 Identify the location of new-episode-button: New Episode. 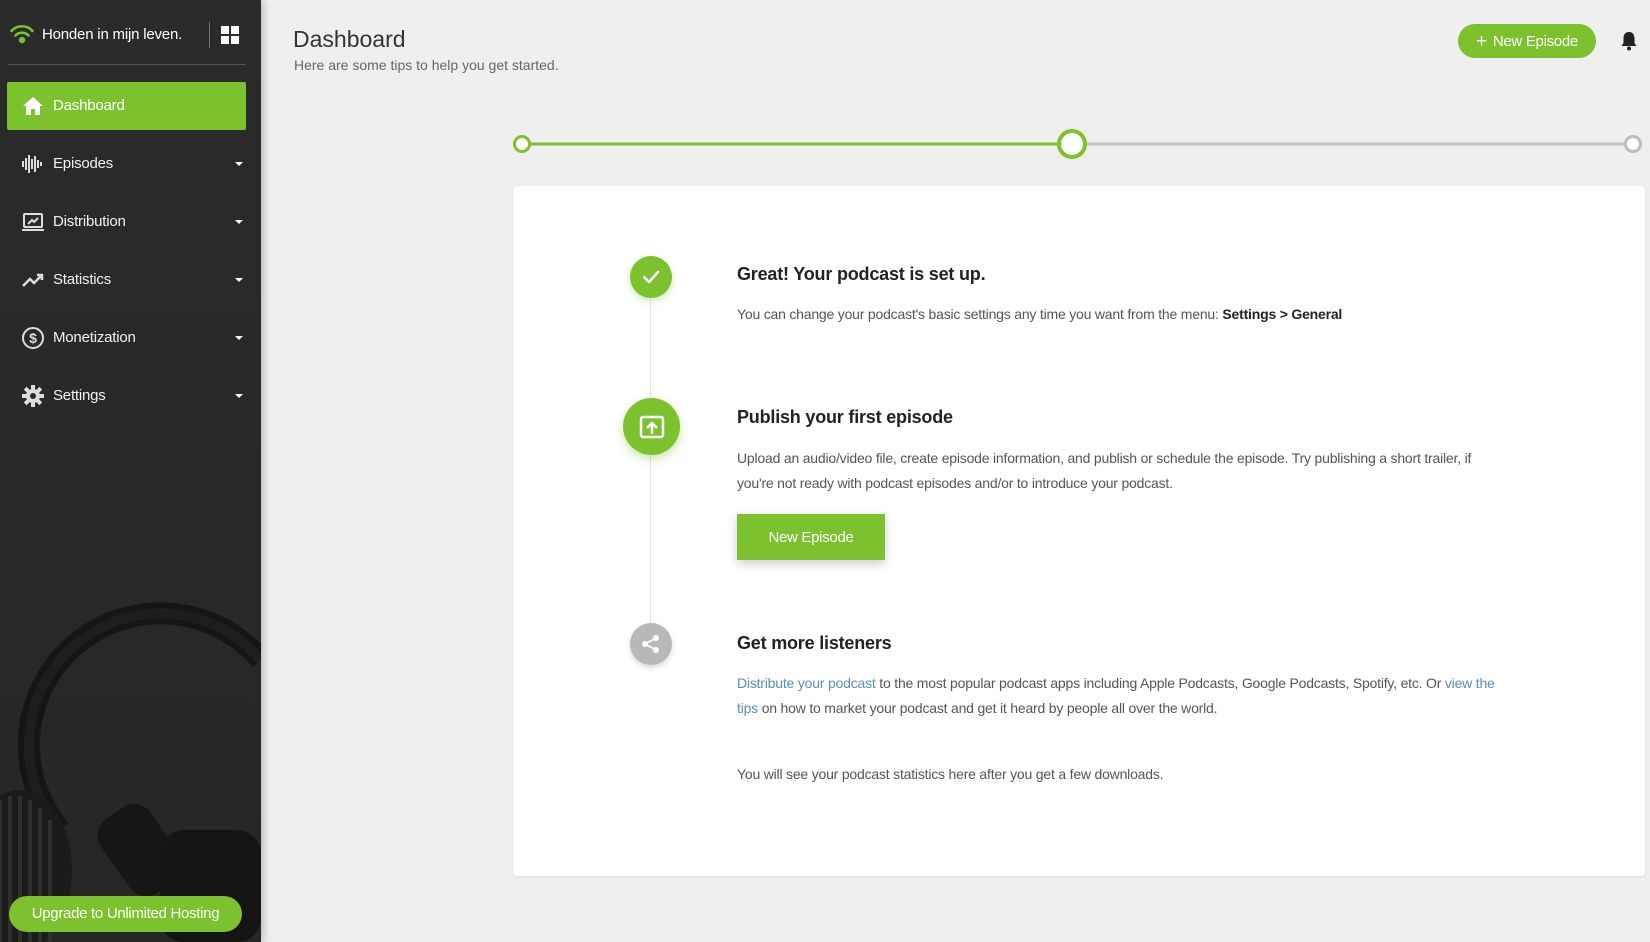
(811, 537).